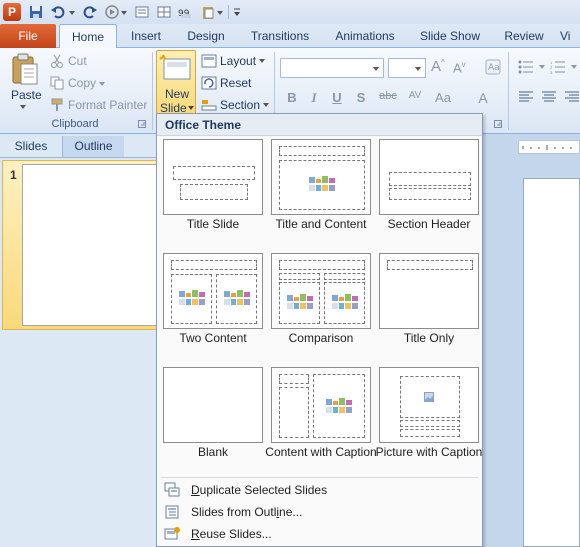 This screenshot has height=547, width=580. I want to click on layout-blank: Blank, so click(215, 414).